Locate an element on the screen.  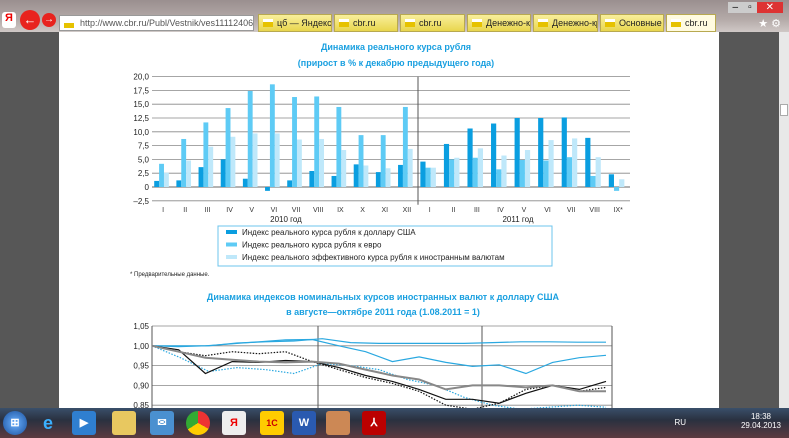
y-tick-label: 0,85 is located at coordinates (141, 404).